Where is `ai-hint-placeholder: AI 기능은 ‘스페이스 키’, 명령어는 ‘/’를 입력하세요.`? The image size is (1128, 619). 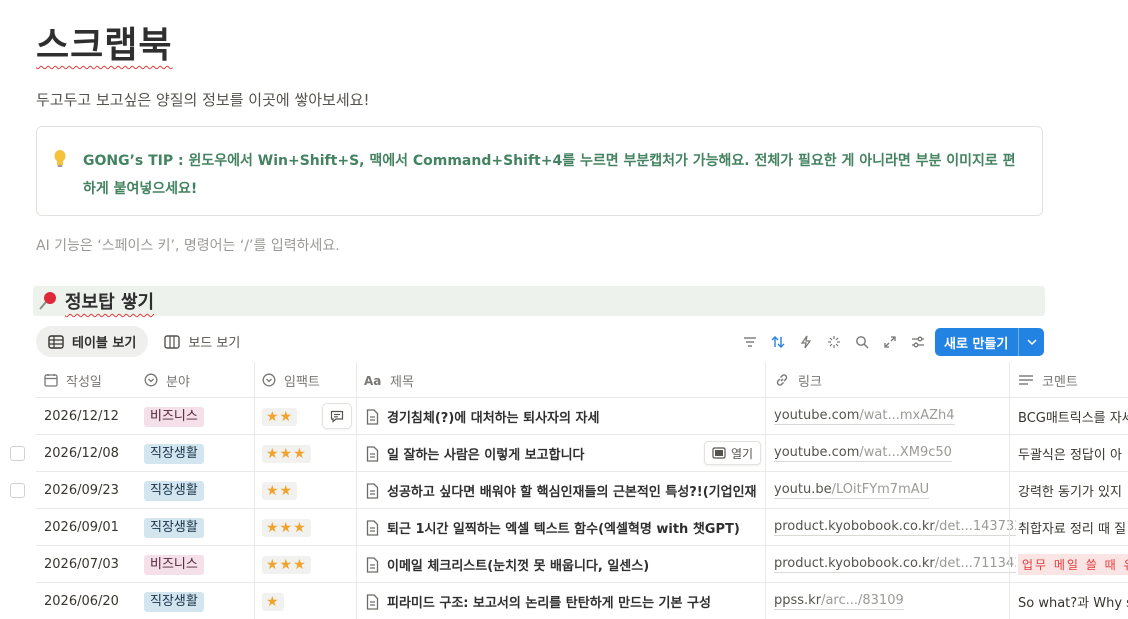 ai-hint-placeholder: AI 기능은 ‘스페이스 키’, 명령어는 ‘/’를 입력하세요. is located at coordinates (188, 245).